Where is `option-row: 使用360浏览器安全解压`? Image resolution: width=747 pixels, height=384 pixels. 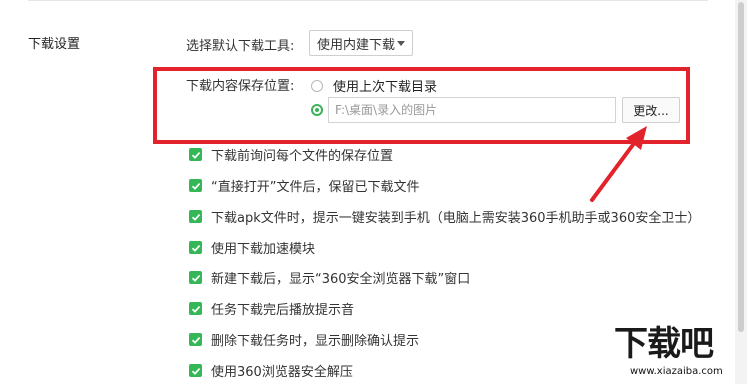 option-row: 使用360浏览器安全解压 is located at coordinates (271, 370).